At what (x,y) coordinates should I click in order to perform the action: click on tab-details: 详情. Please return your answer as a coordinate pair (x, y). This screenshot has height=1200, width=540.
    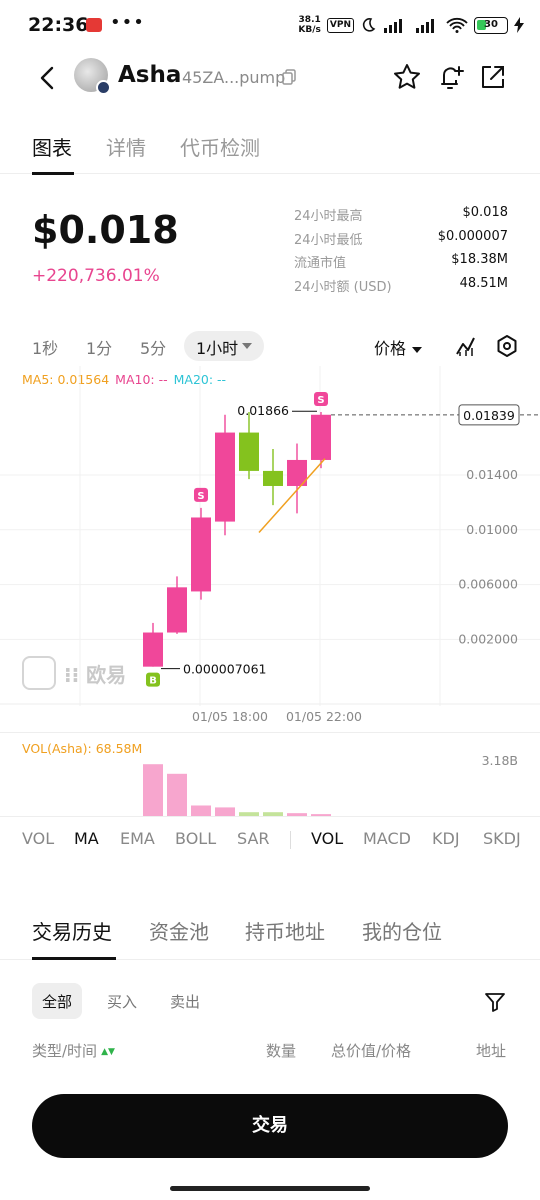
    Looking at the image, I should click on (126, 146).